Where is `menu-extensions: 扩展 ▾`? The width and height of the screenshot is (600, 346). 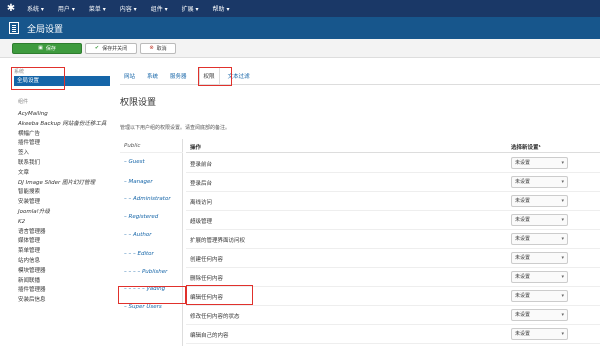
menu-extensions: 扩展 ▾ is located at coordinates (190, 8).